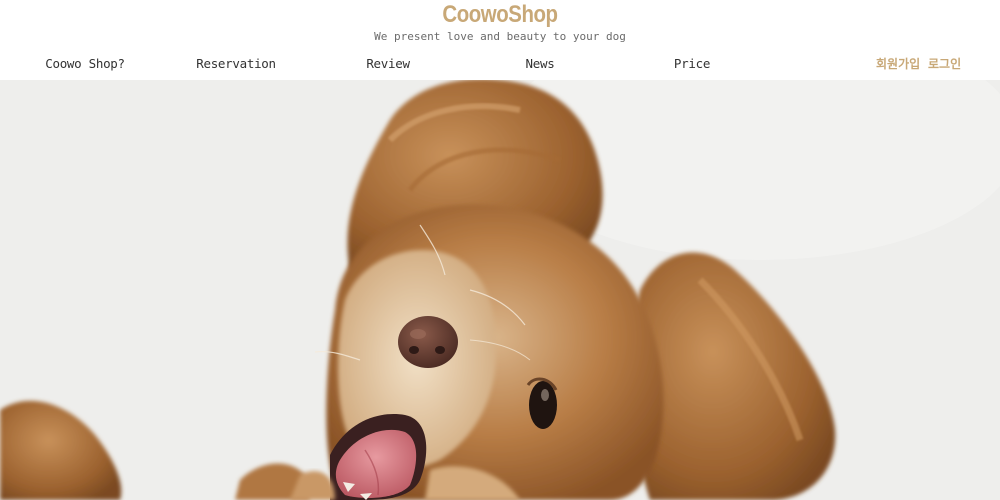 The image size is (1000, 500). I want to click on nav-item-reservation: Reservation, so click(236, 63).